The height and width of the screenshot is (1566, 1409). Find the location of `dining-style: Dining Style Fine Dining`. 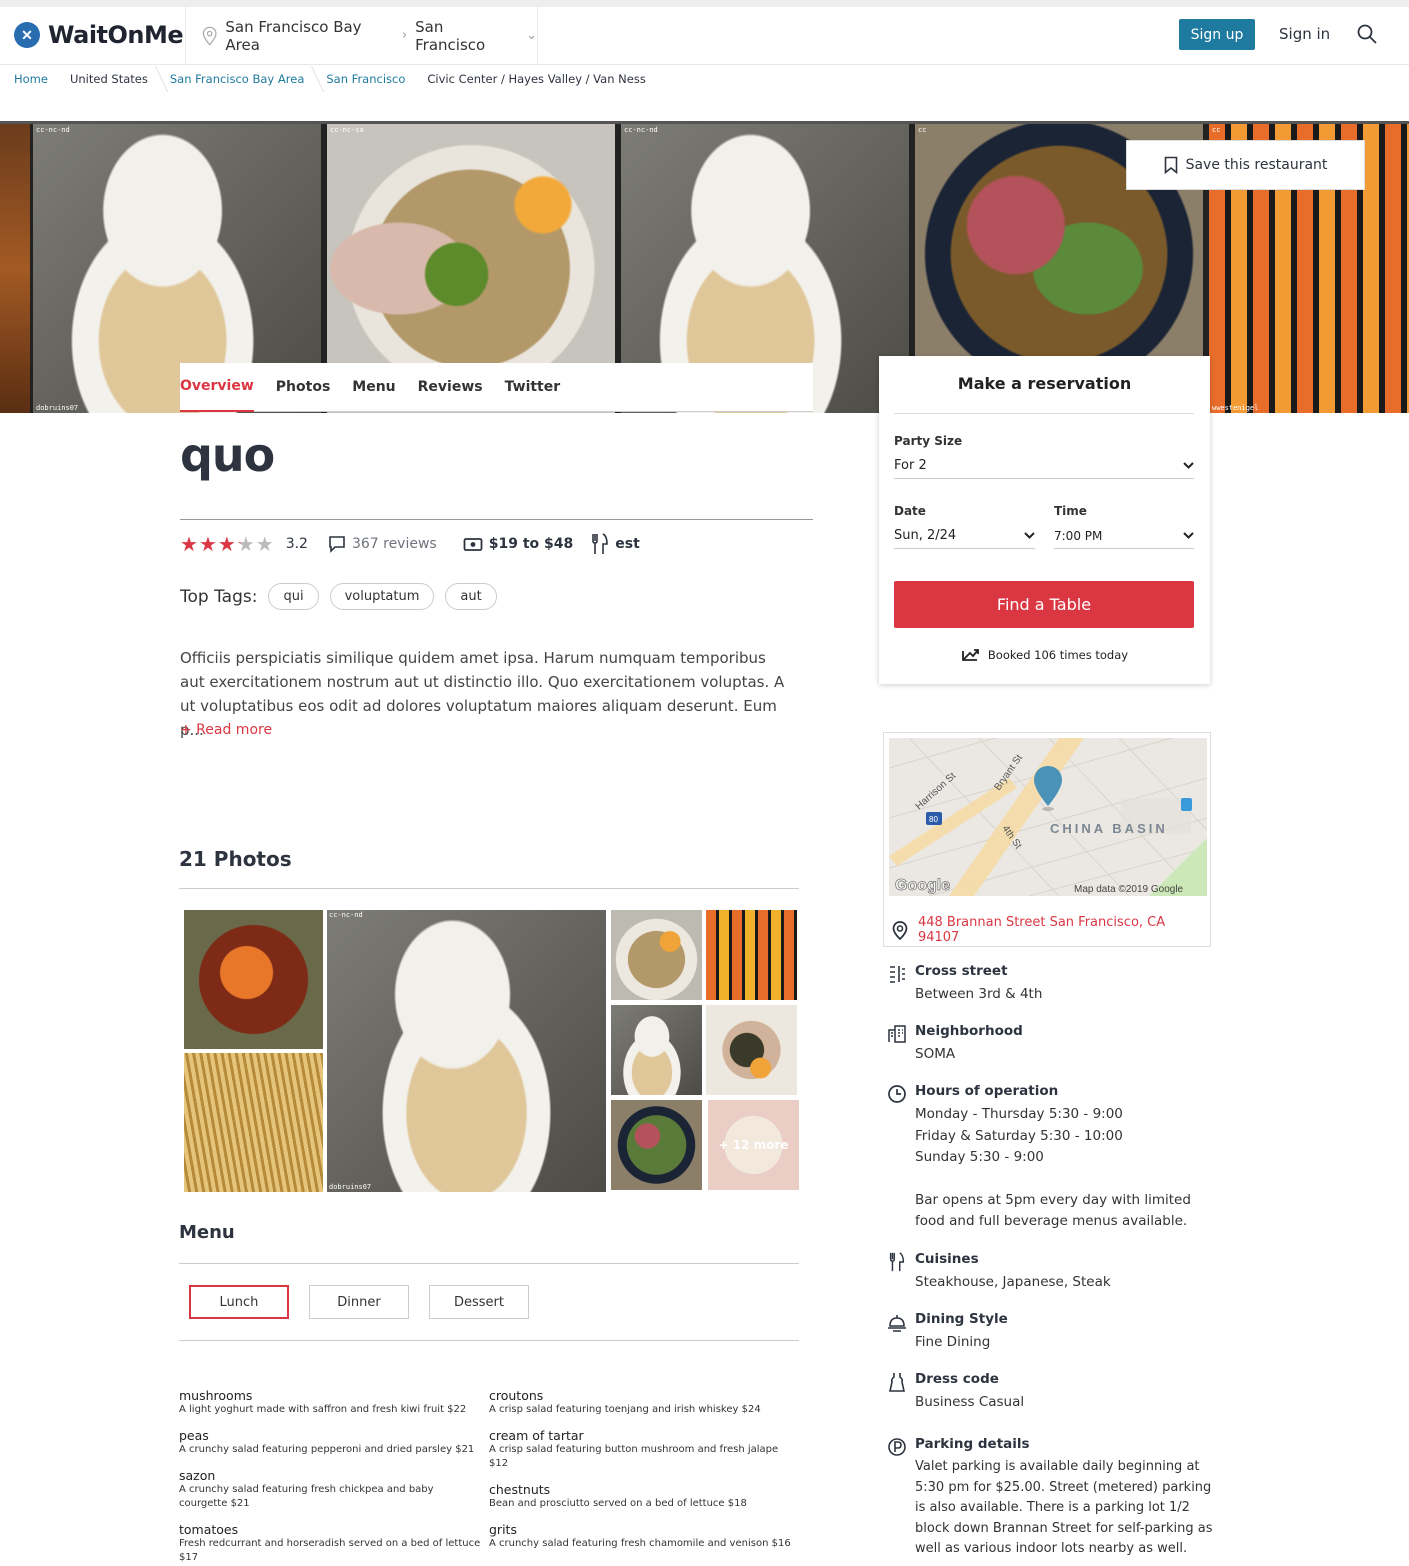

dining-style: Dining Style Fine Dining is located at coordinates (1052, 1332).